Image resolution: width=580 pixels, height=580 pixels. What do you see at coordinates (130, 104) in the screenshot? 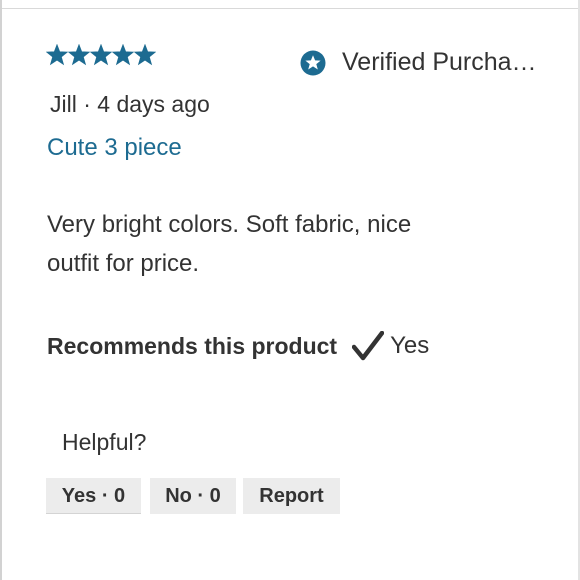
I see `reviewer-and-date: Jill · 4 days ago` at bounding box center [130, 104].